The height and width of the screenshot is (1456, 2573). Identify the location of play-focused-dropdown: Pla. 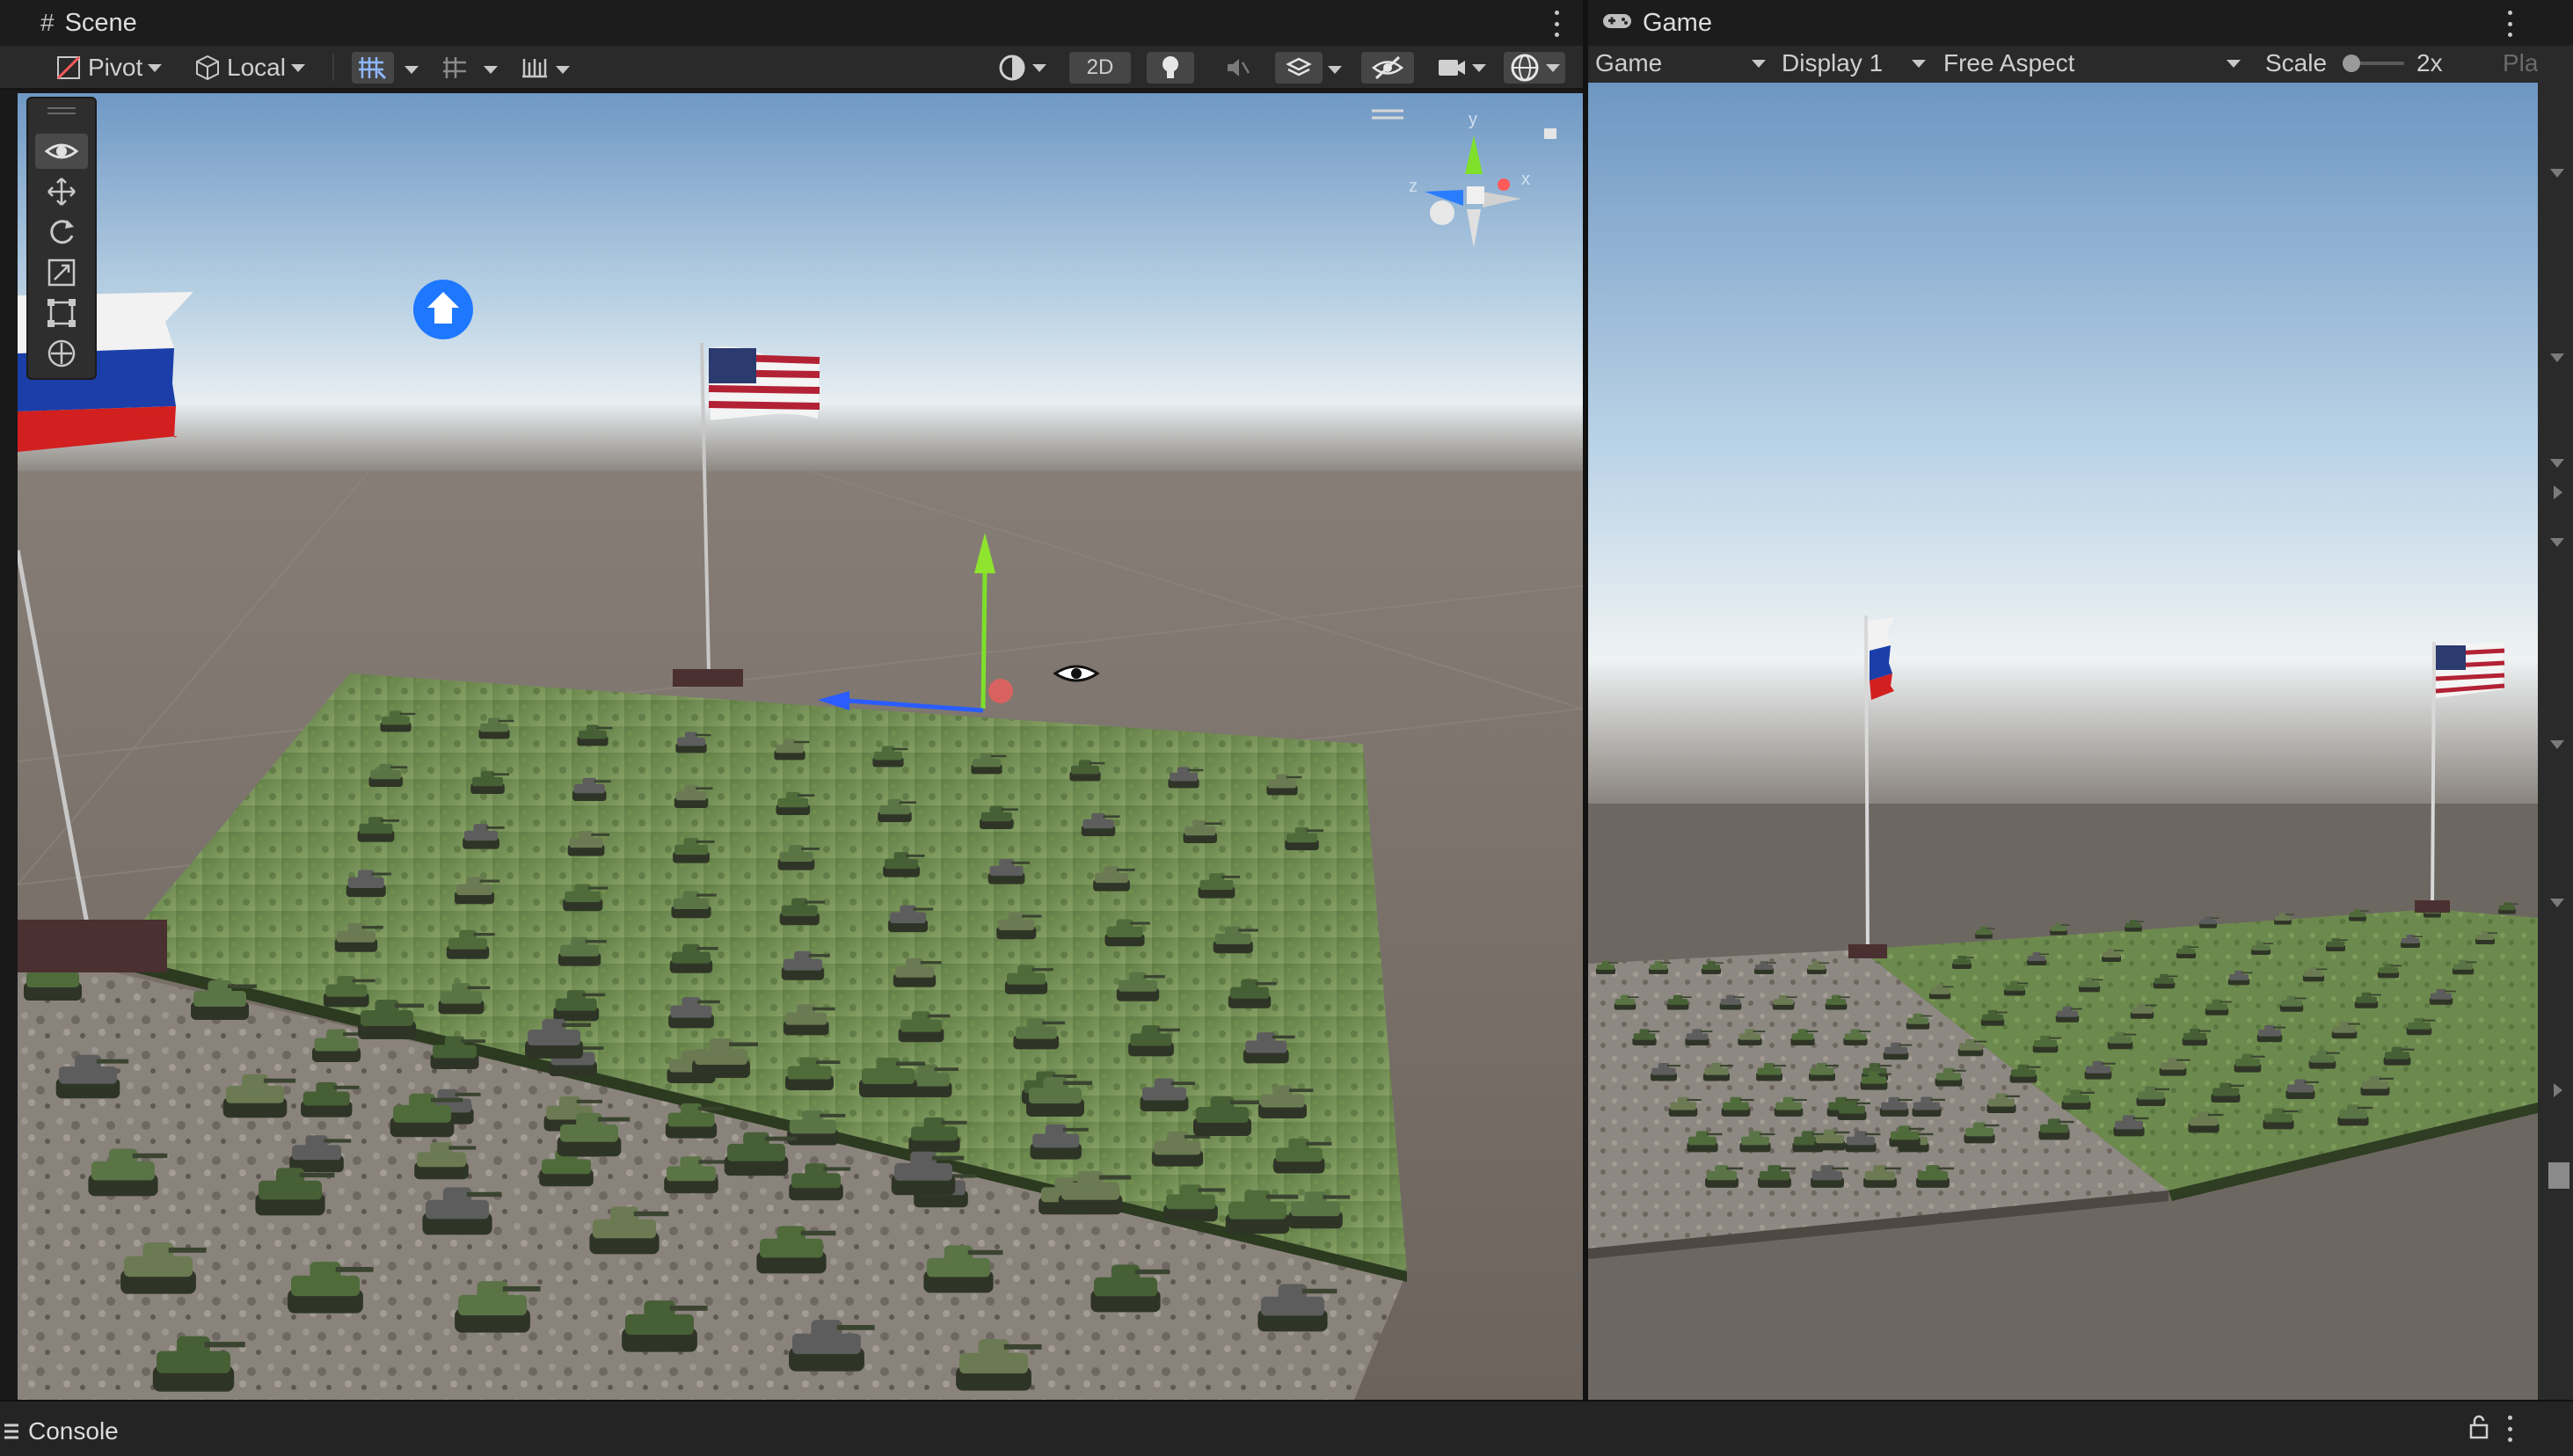
(2520, 63).